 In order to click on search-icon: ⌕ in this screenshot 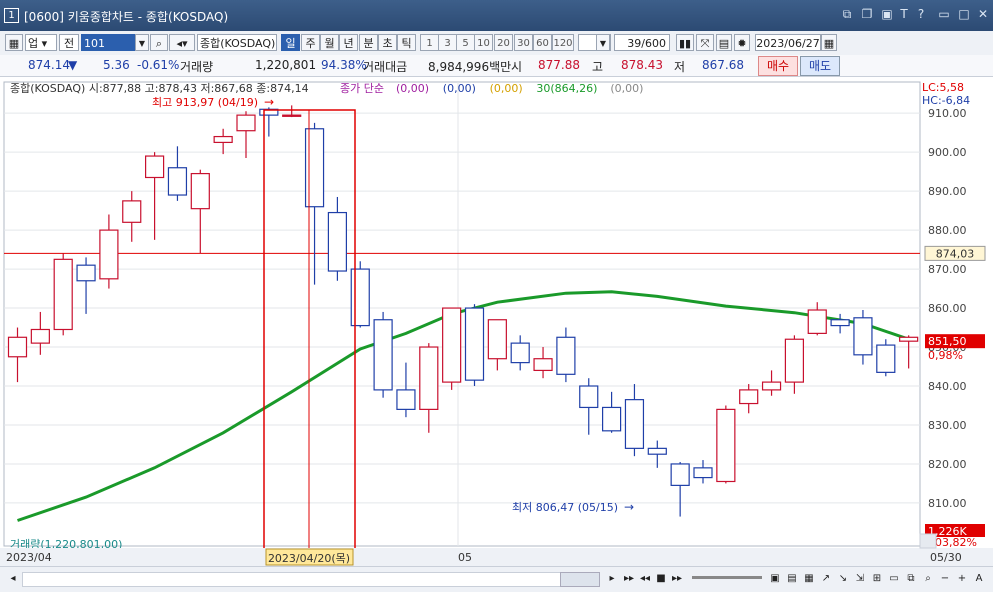, I will do `click(159, 42)`.